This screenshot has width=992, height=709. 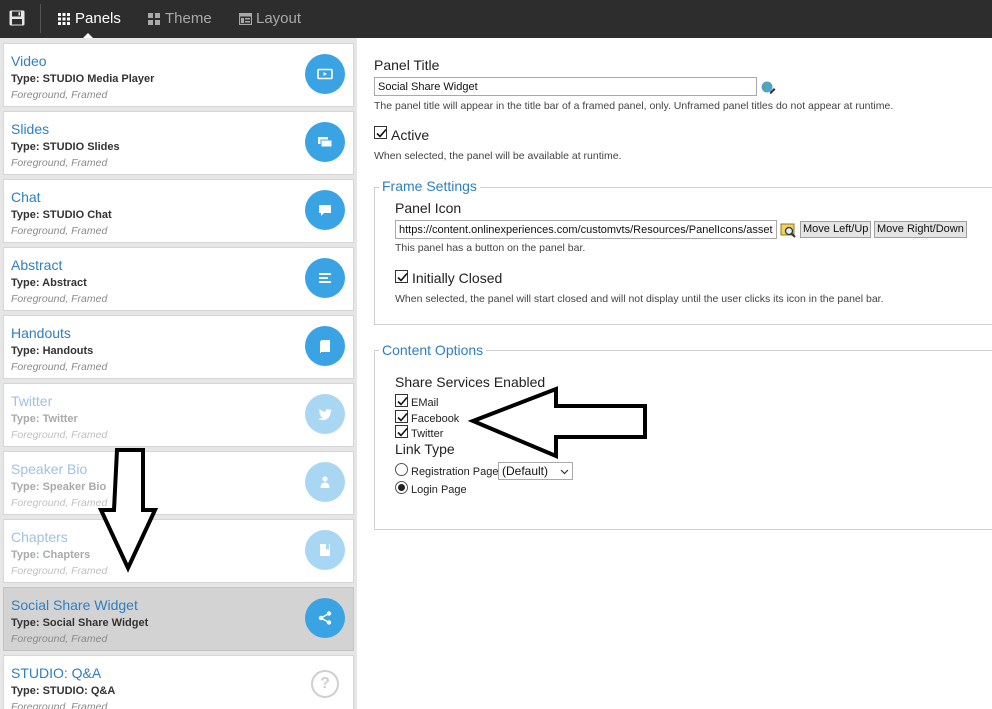 I want to click on panel-icon-label: Panel Icon, so click(x=428, y=208).